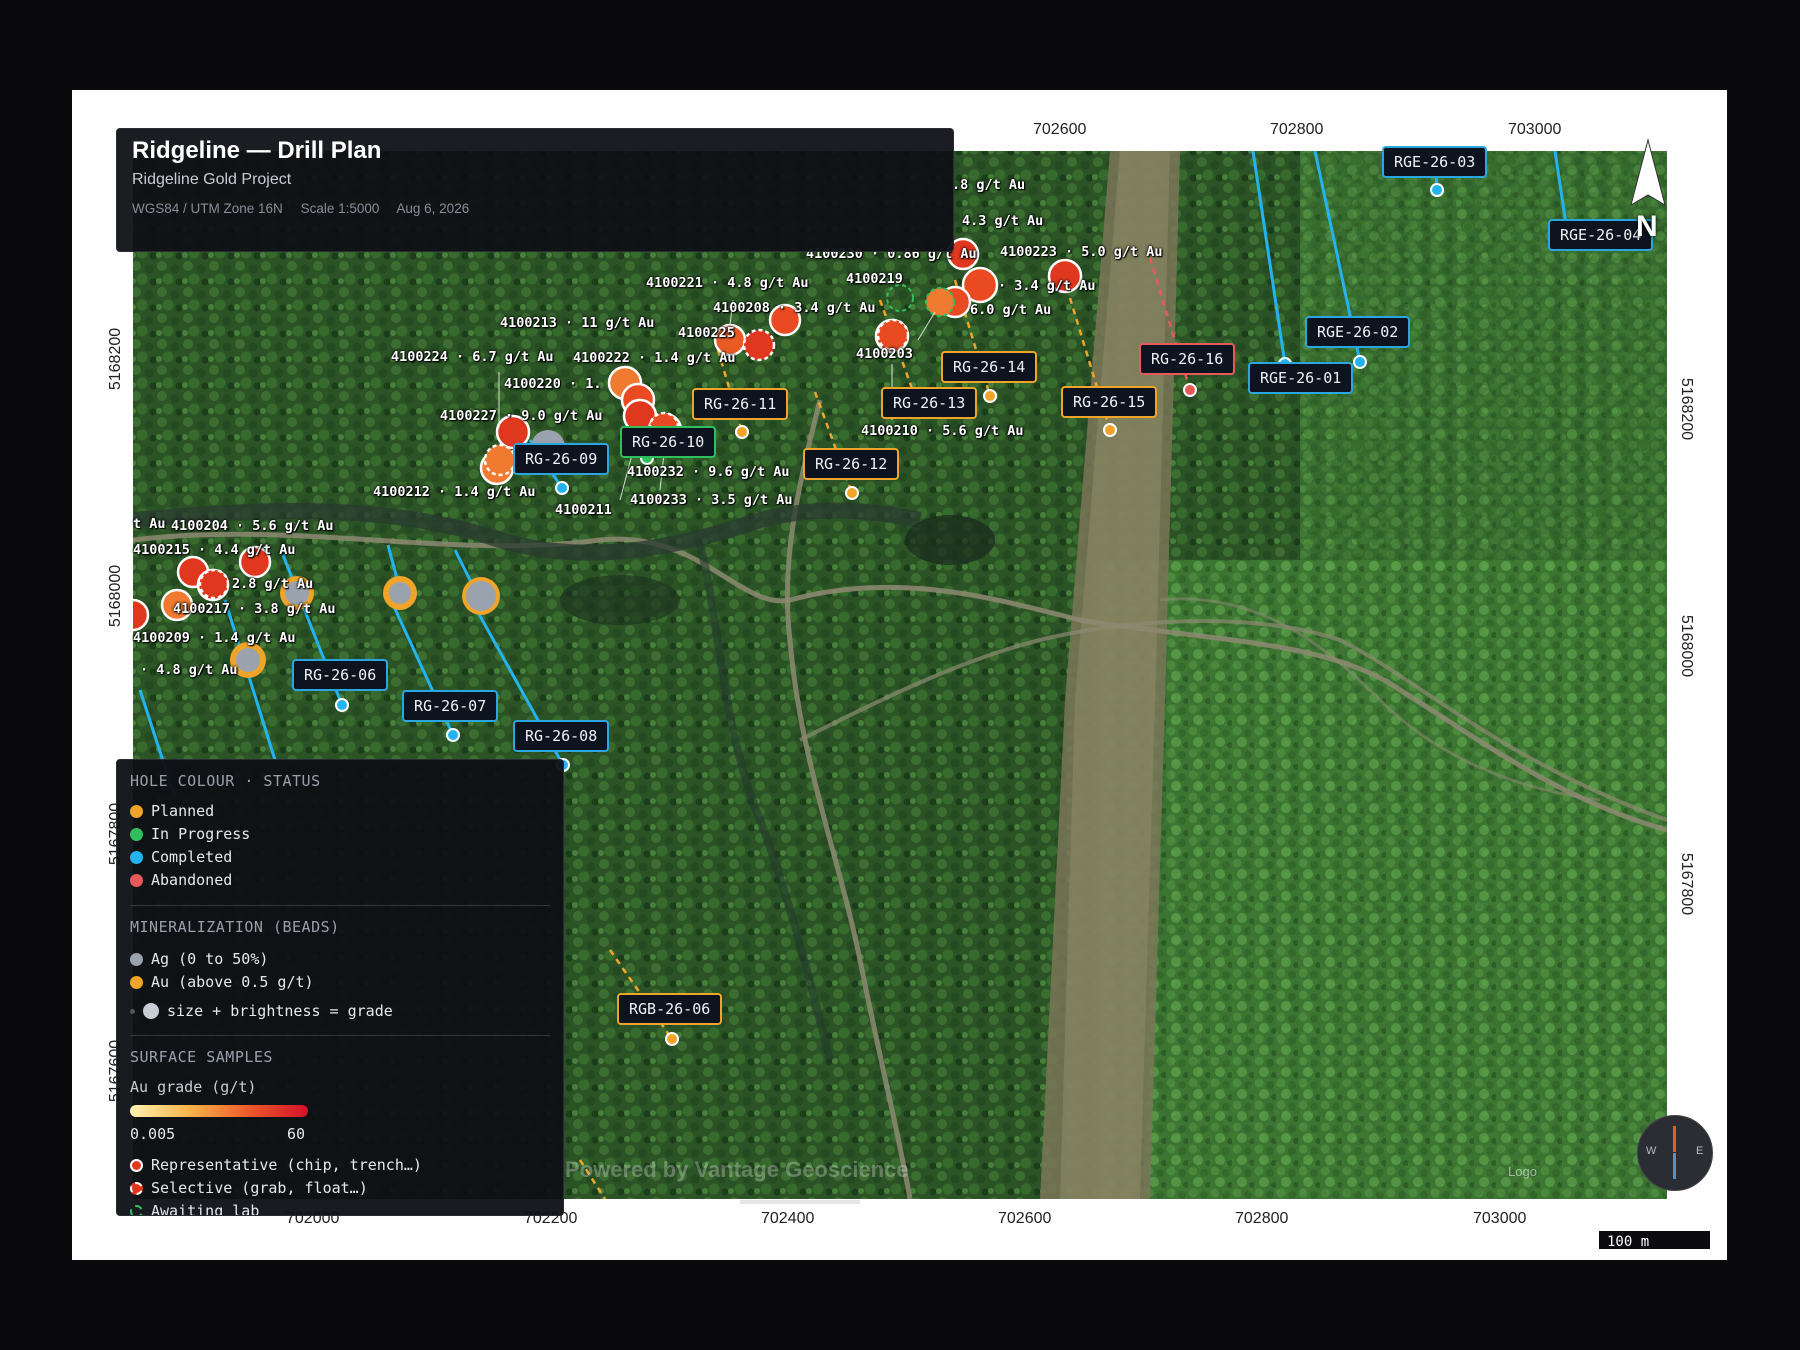  Describe the element at coordinates (1358, 332) in the screenshot. I see `hole-label-rge-26-02: RGE-26-02` at that location.